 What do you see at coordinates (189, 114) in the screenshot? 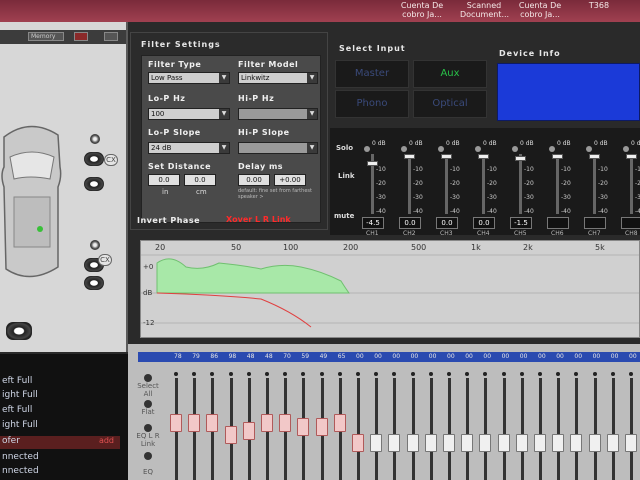
I see `lop-hz-select: 100 ▼` at bounding box center [189, 114].